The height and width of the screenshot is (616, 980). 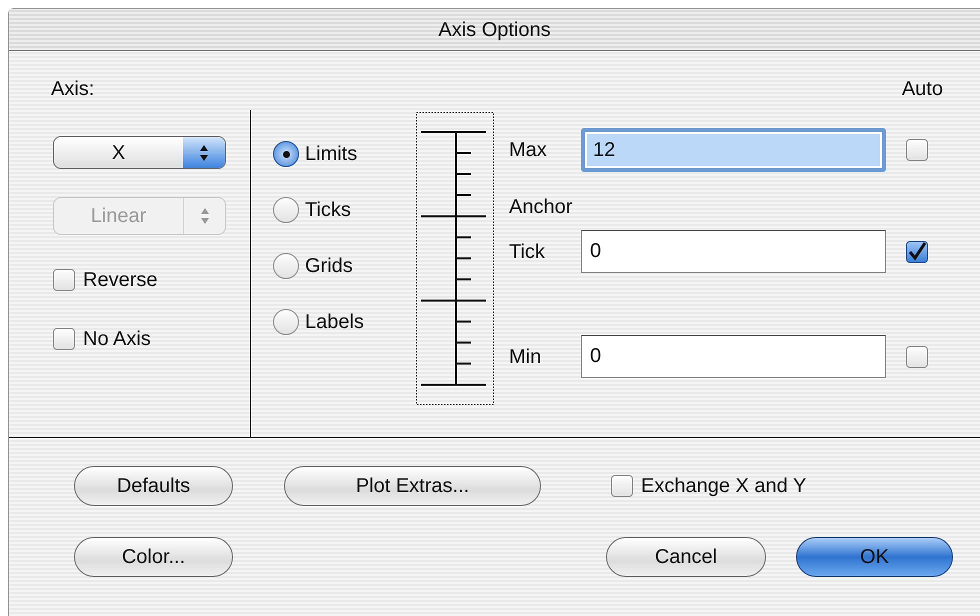 What do you see at coordinates (329, 266) in the screenshot?
I see `radio-label: Grids` at bounding box center [329, 266].